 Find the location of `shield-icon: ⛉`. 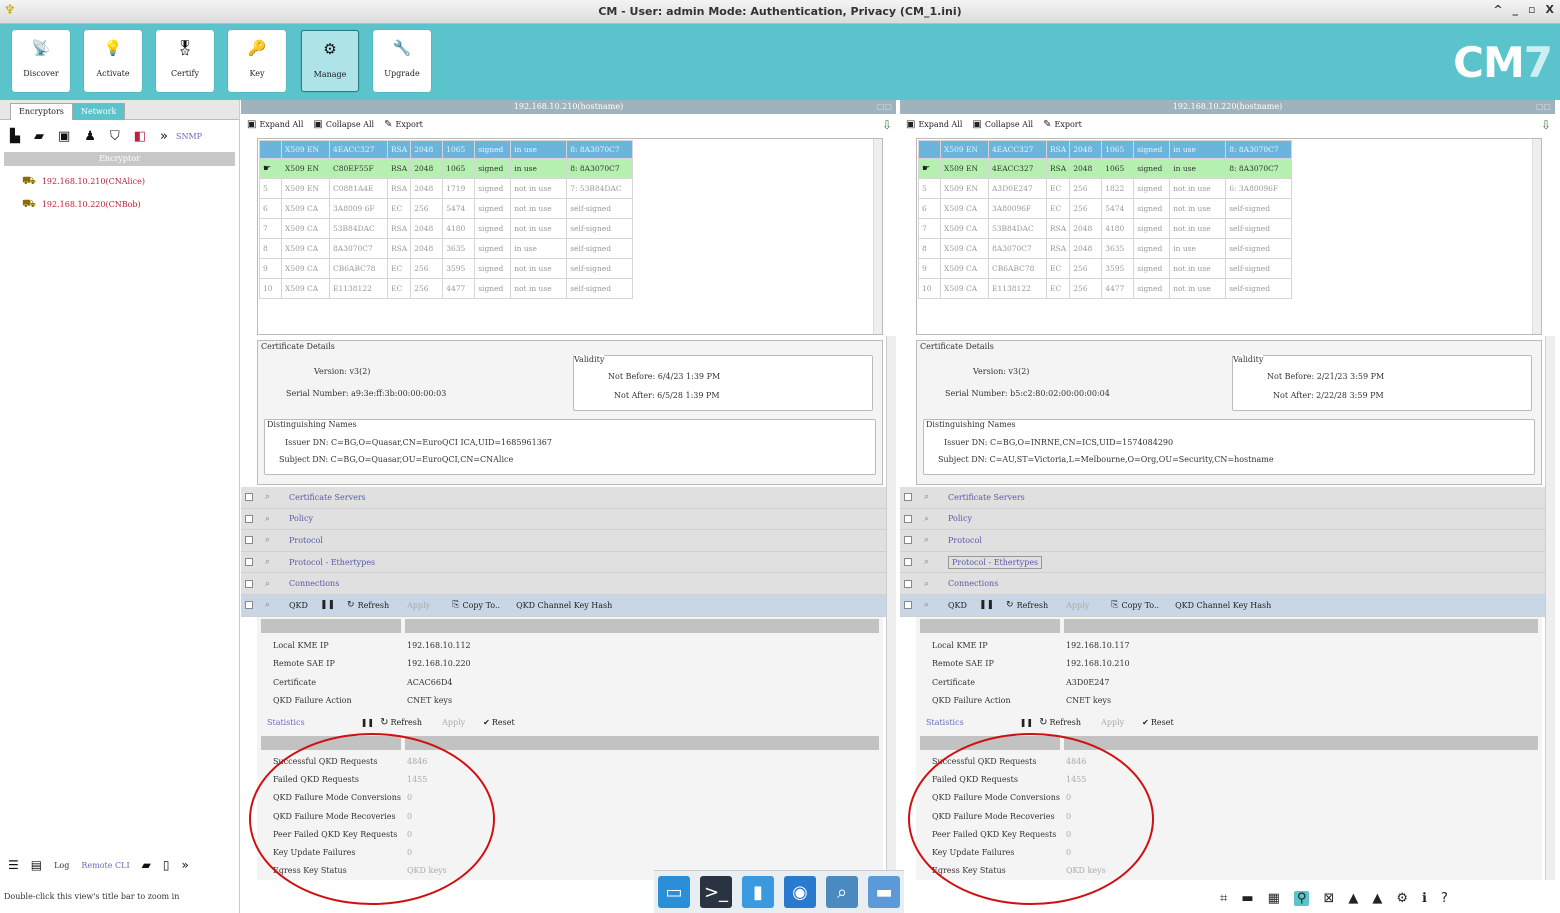

shield-icon: ⛉ is located at coordinates (115, 136).